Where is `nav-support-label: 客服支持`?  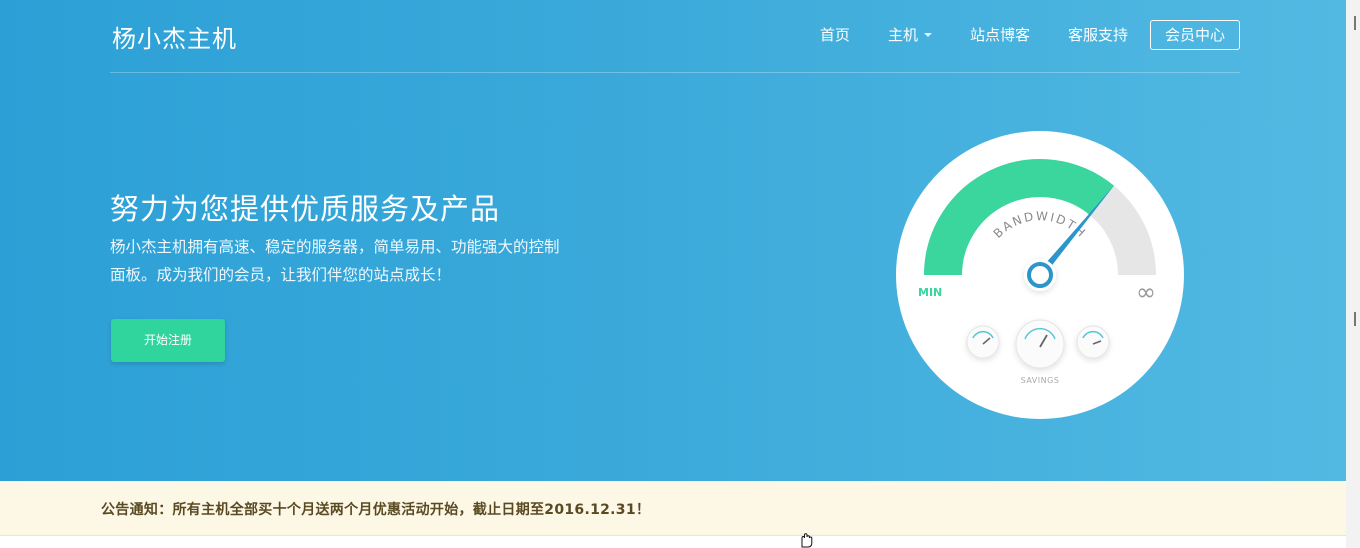
nav-support-label: 客服支持 is located at coordinates (1097, 35).